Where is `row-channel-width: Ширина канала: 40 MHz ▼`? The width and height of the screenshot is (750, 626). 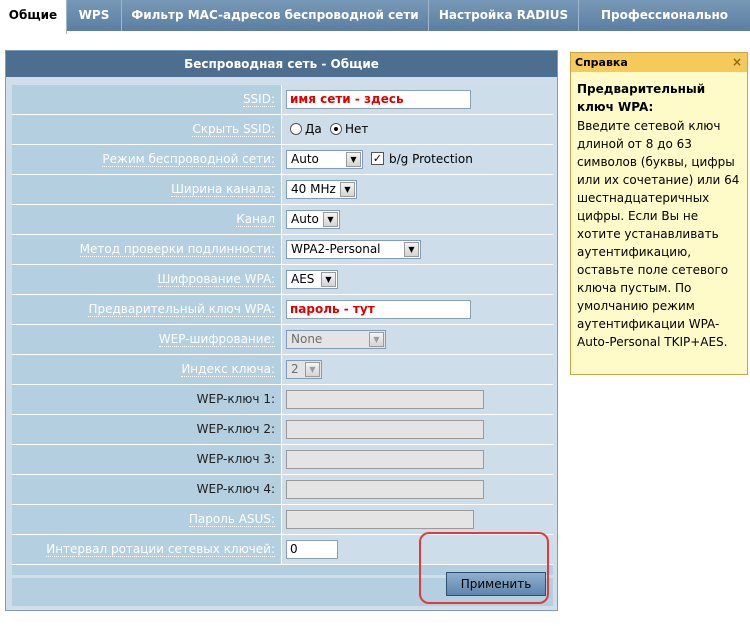
row-channel-width: Ширина канала: 40 MHz ▼ is located at coordinates (282, 190).